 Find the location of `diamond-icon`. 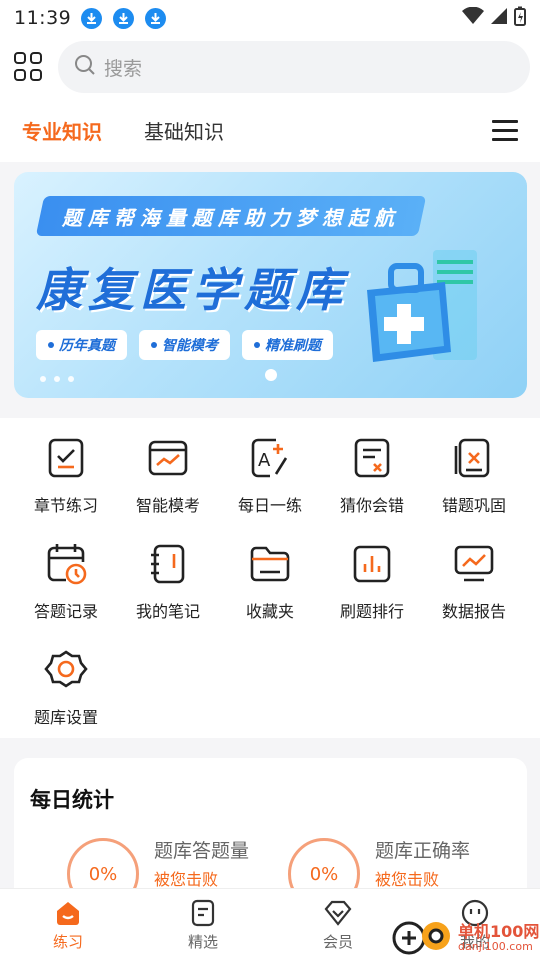

diamond-icon is located at coordinates (338, 913).